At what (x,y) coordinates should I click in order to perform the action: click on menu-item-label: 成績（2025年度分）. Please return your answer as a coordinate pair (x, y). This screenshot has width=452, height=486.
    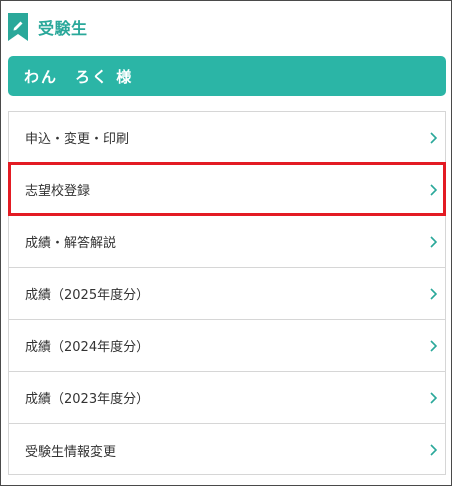
    Looking at the image, I should click on (87, 295).